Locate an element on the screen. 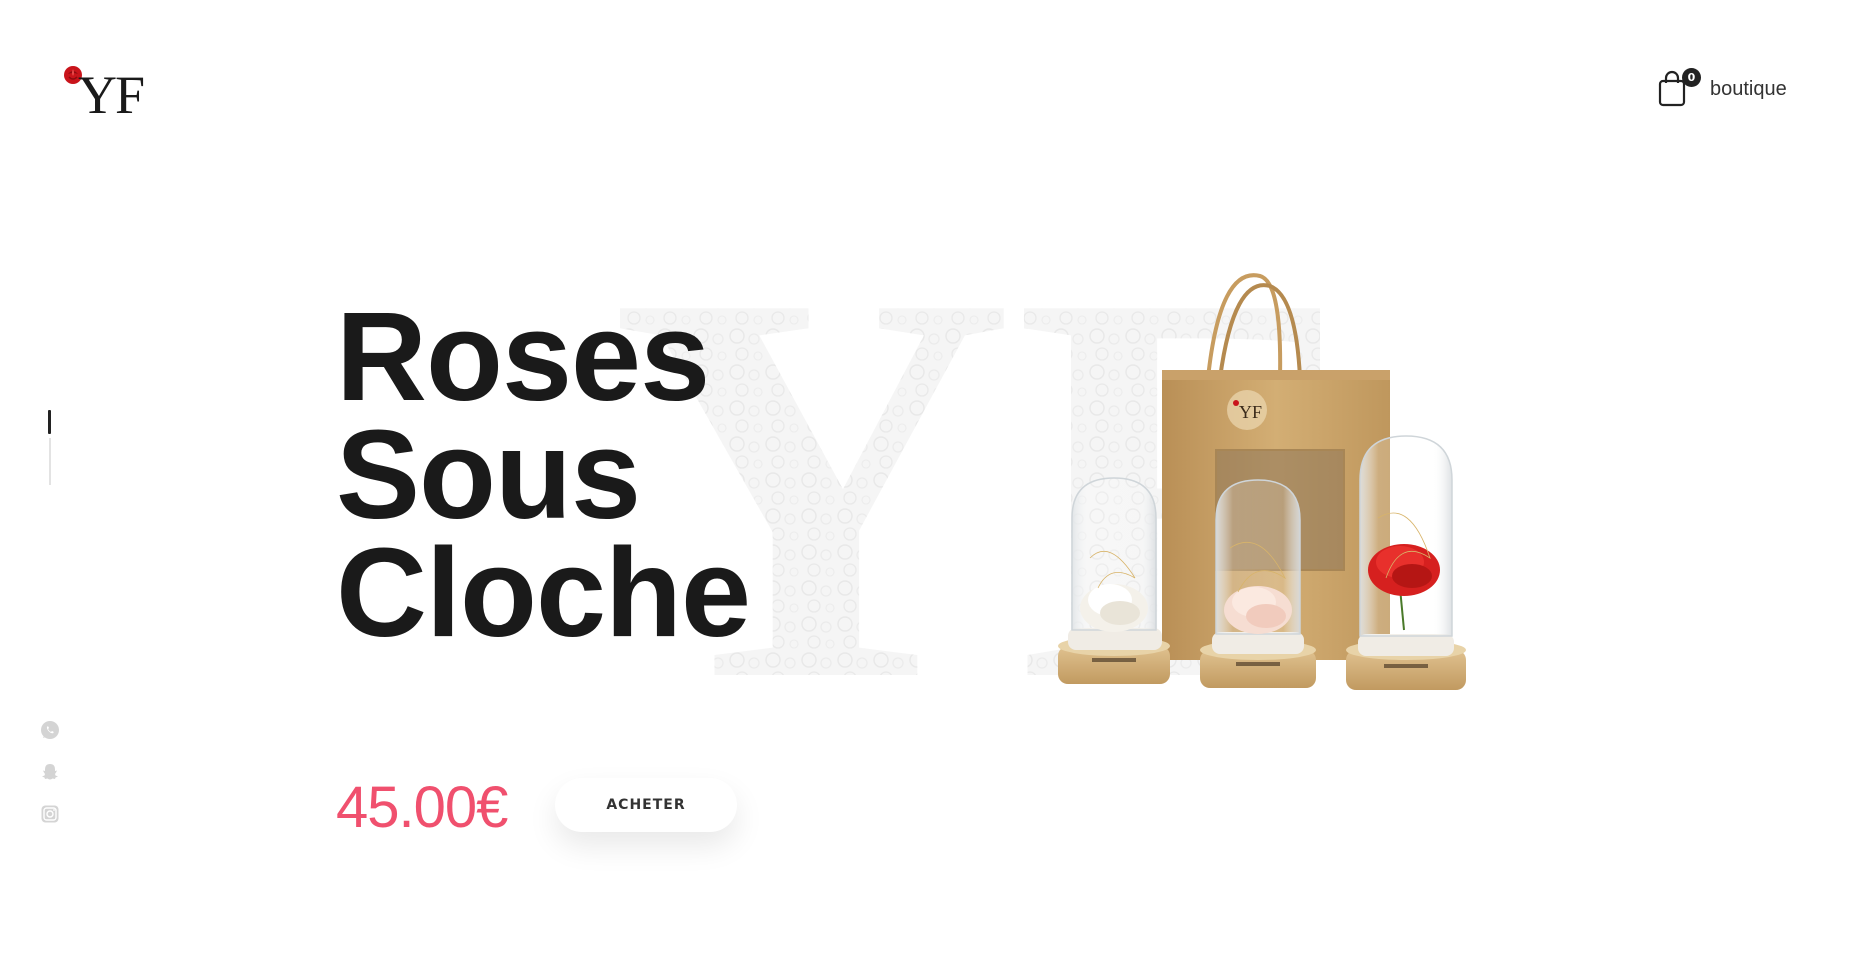 This screenshot has height=967, width=1851. social-links is located at coordinates (50, 772).